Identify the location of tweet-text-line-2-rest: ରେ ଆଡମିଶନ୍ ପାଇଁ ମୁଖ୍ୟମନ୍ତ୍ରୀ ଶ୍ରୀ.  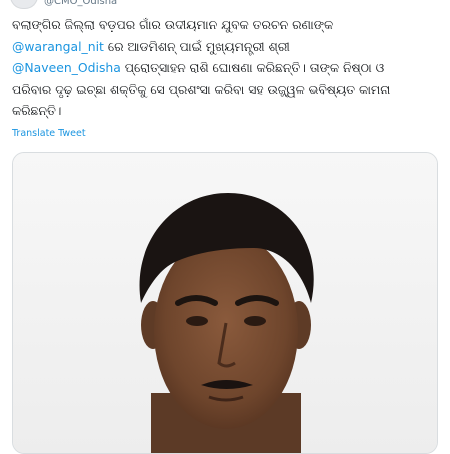
(196, 46).